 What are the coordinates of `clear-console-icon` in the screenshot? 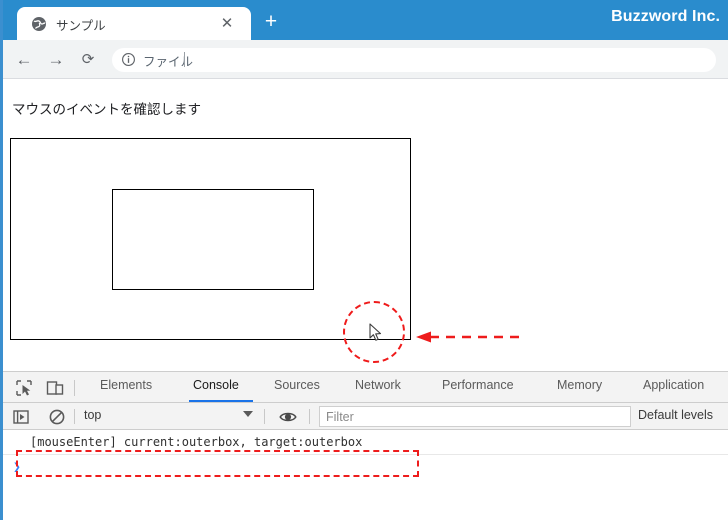 It's located at (57, 417).